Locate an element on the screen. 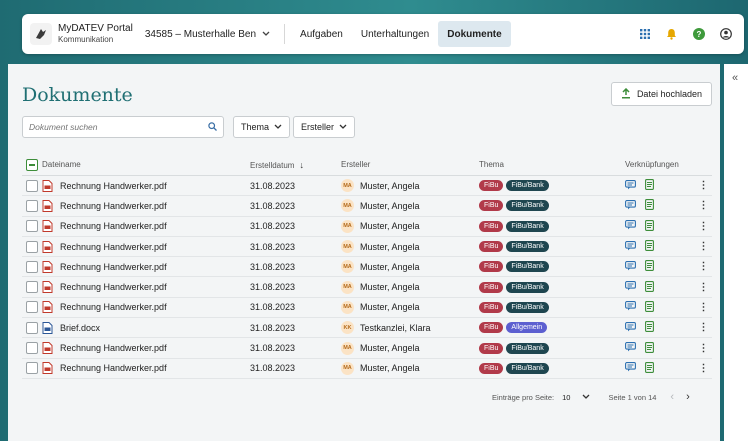  per-page-value: 10 is located at coordinates (566, 397).